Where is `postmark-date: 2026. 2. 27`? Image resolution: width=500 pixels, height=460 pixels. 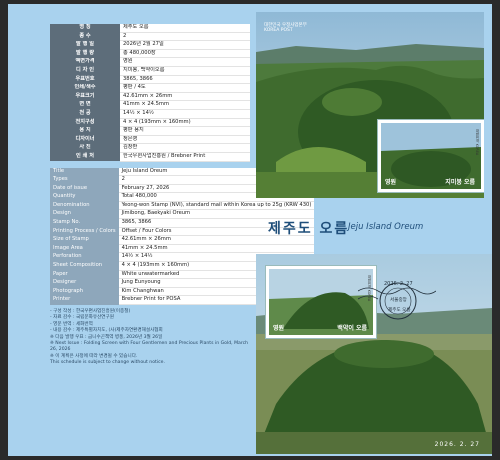 postmark-date: 2026. 2. 27 is located at coordinates (398, 284).